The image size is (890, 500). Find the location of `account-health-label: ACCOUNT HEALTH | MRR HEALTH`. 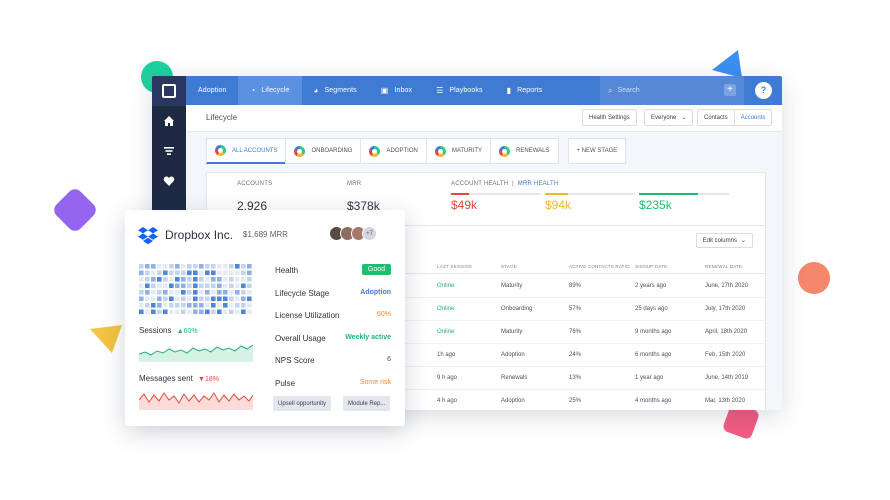

account-health-label: ACCOUNT HEALTH | MRR HEALTH is located at coordinates (504, 184).